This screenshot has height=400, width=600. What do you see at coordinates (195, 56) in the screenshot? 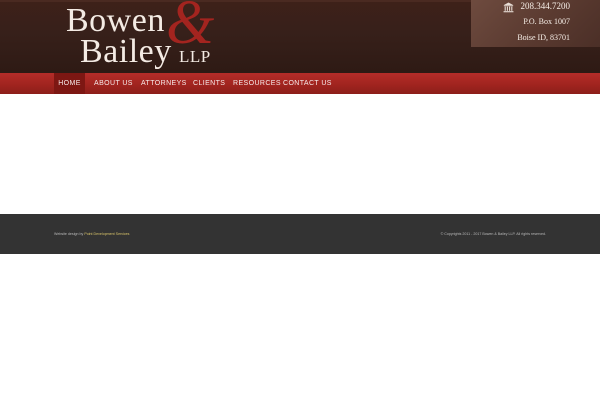
I see `logo-suffix-llp: LLP` at bounding box center [195, 56].